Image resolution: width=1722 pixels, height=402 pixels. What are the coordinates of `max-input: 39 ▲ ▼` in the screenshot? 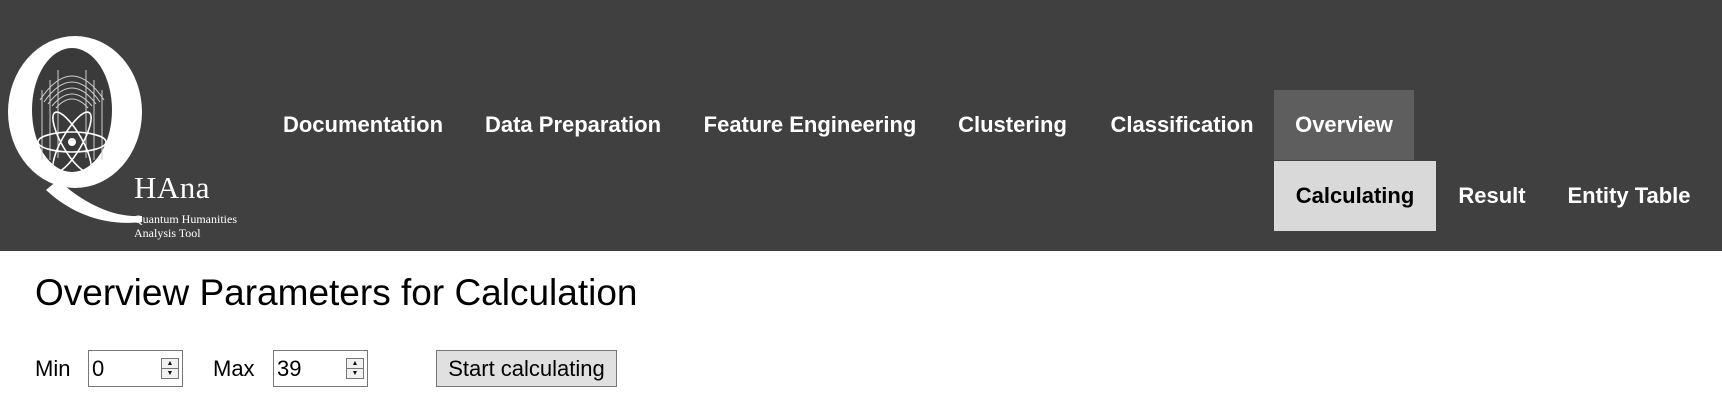 It's located at (320, 368).